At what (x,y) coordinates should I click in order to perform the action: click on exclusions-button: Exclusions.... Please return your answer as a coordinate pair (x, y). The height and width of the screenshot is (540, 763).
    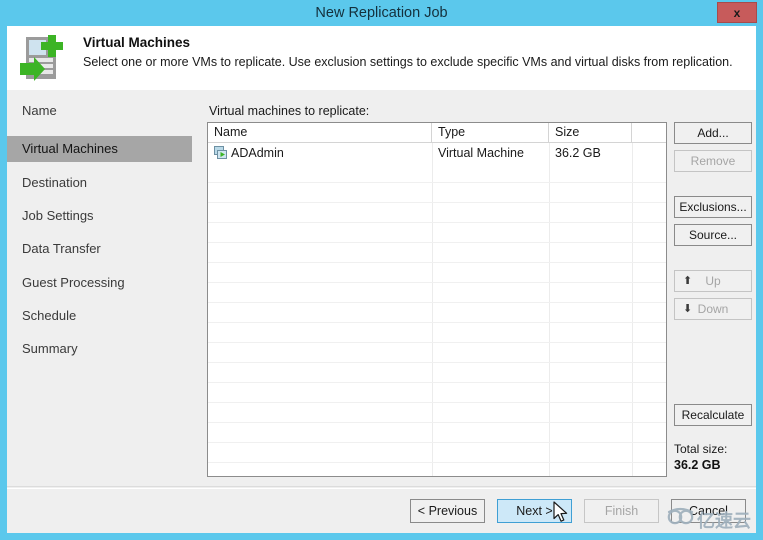
    Looking at the image, I should click on (713, 207).